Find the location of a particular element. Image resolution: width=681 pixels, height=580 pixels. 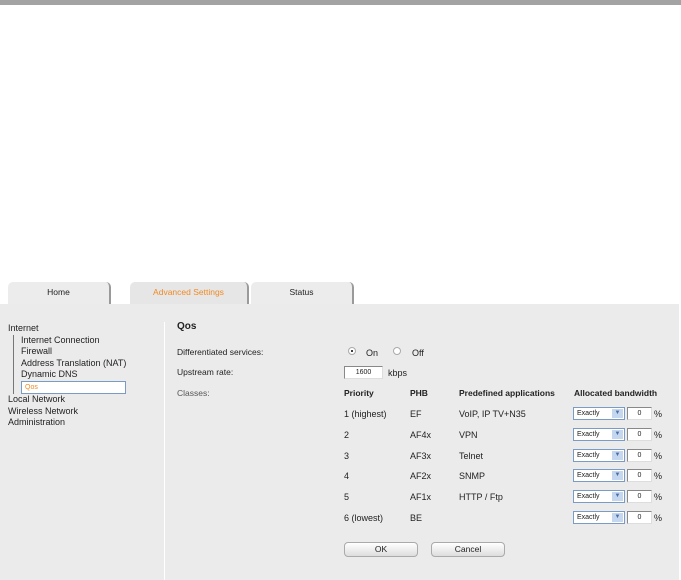

row-priority: 4 is located at coordinates (347, 476).